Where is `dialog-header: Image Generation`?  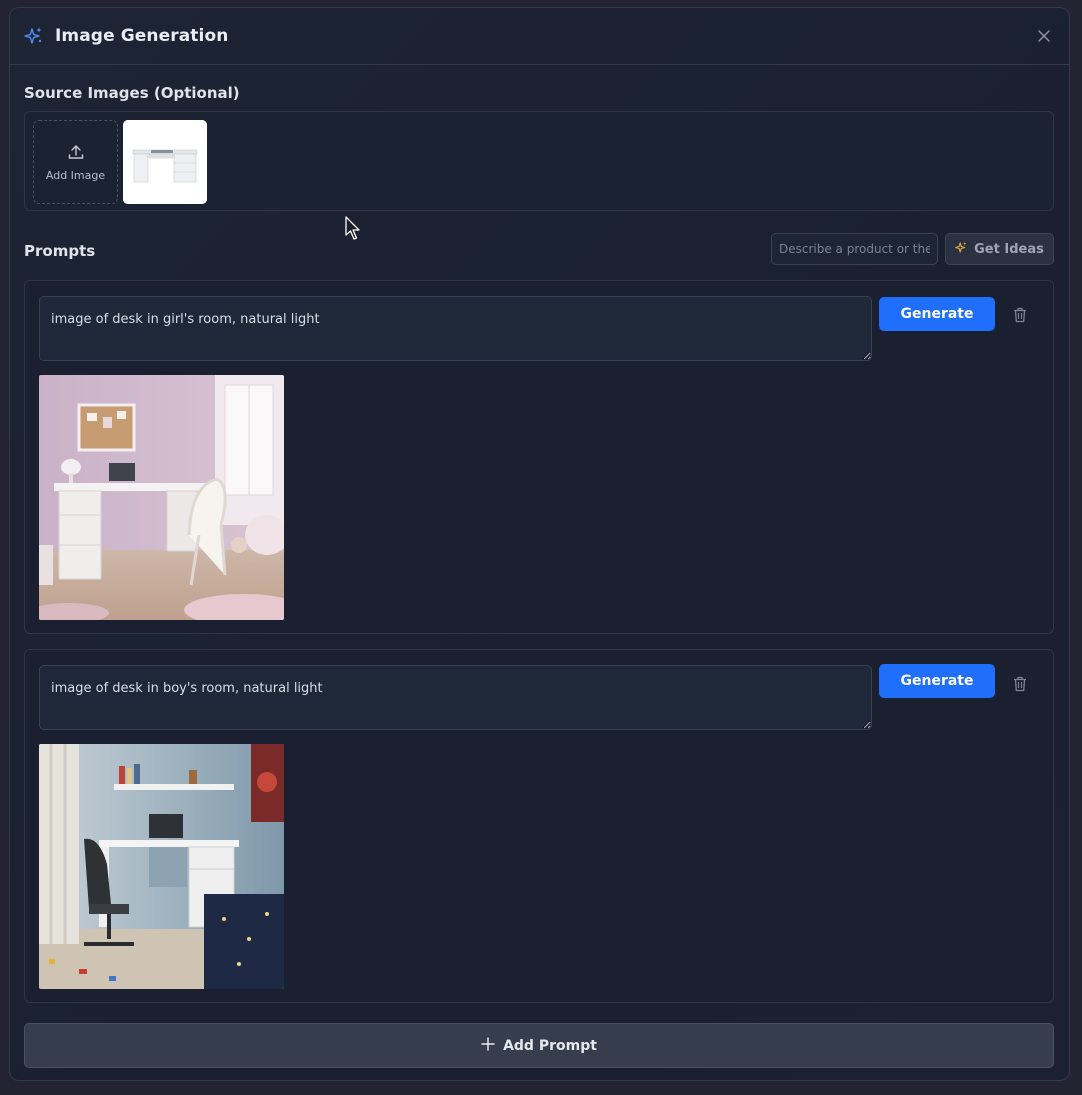 dialog-header: Image Generation is located at coordinates (539, 36).